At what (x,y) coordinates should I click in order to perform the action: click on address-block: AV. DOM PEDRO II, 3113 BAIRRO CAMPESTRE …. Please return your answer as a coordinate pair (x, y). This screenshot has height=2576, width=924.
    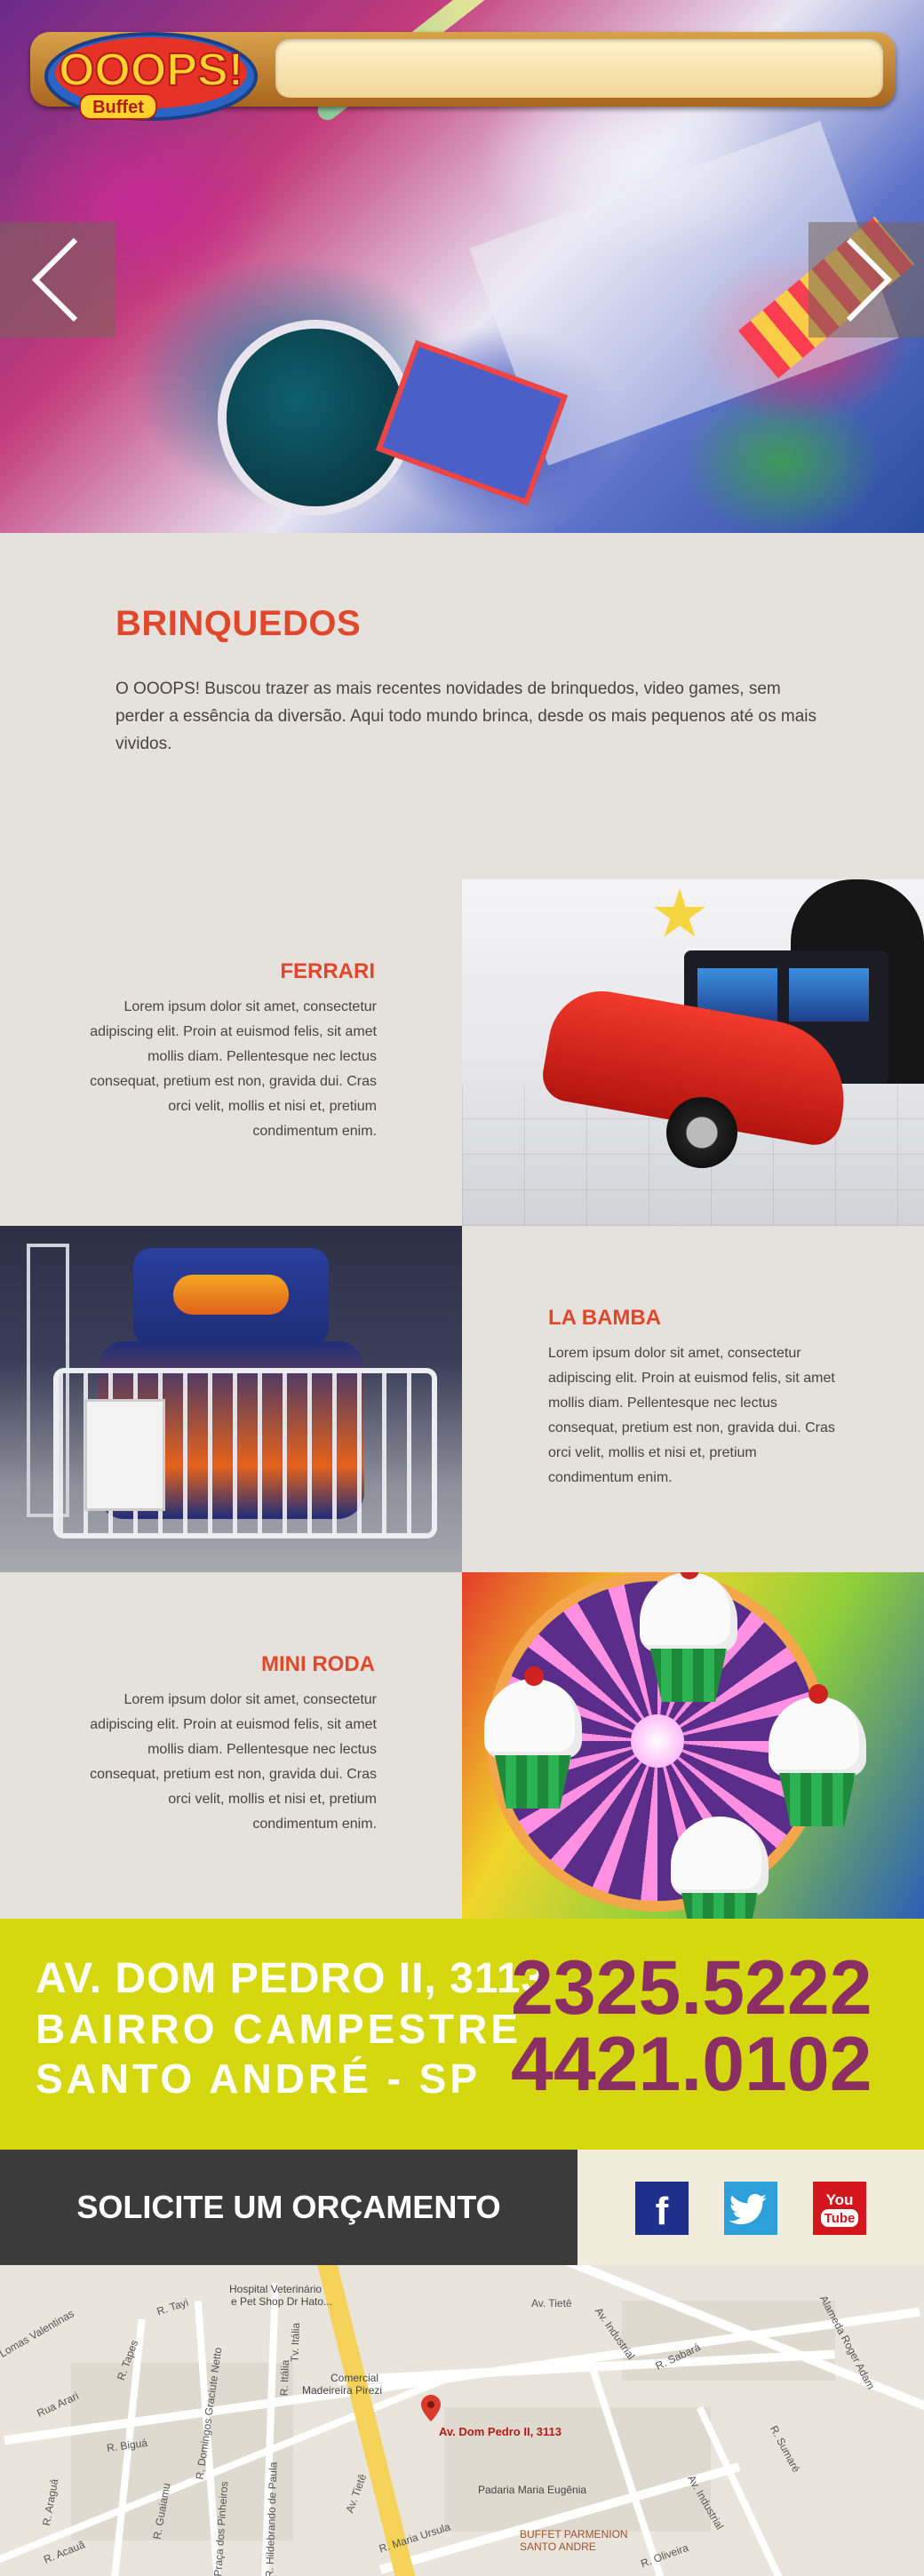
    Looking at the image, I should click on (291, 2028).